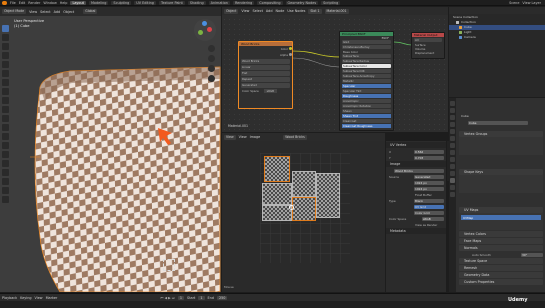 Image resolution: width=545 pixels, height=308 pixels. I want to click on clearcoat-roughness-input: Clearcoat Roughness, so click(366, 126).